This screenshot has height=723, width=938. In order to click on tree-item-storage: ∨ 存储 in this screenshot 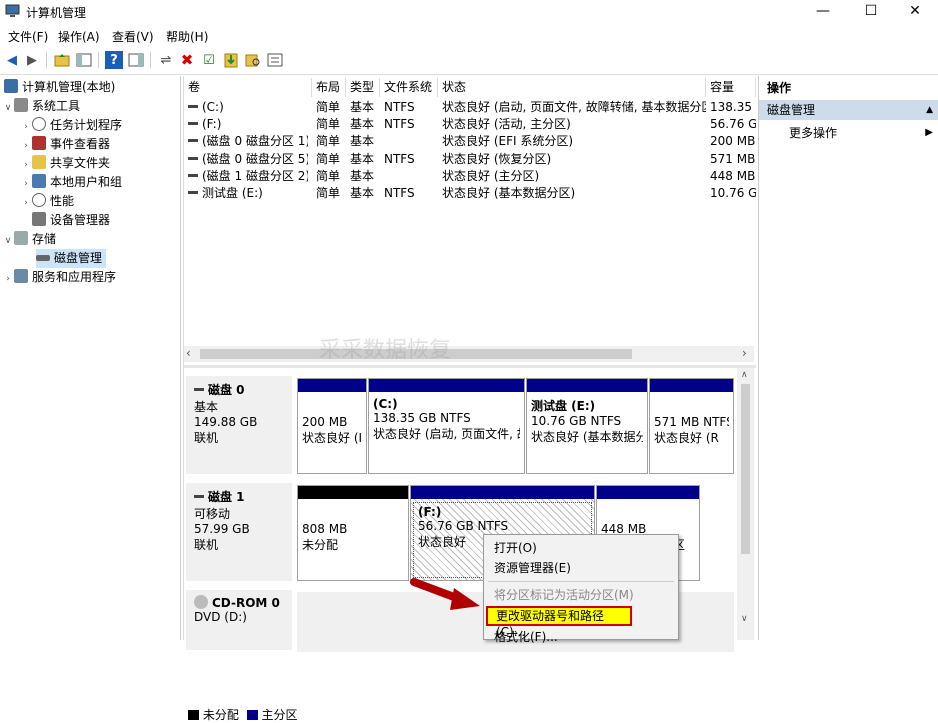, I will do `click(29, 239)`.